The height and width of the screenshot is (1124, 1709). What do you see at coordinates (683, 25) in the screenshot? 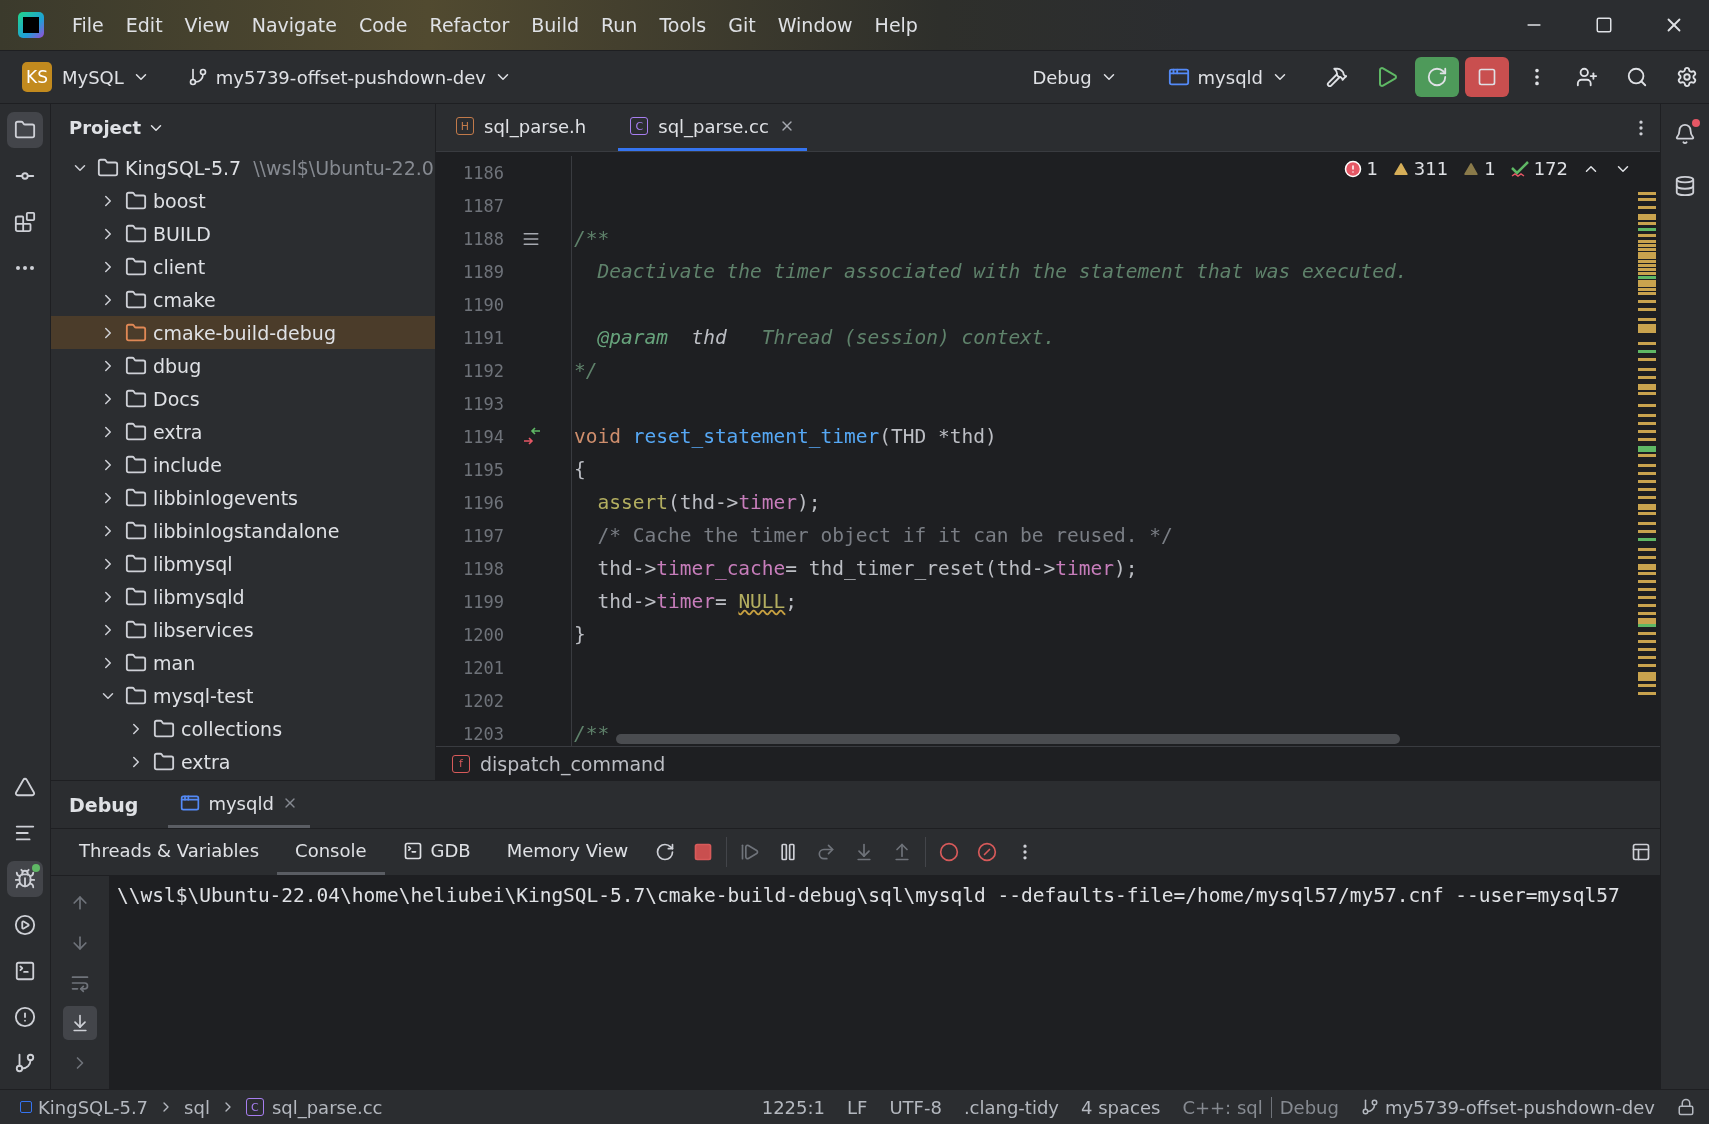
I see `menu-item: Tools` at bounding box center [683, 25].